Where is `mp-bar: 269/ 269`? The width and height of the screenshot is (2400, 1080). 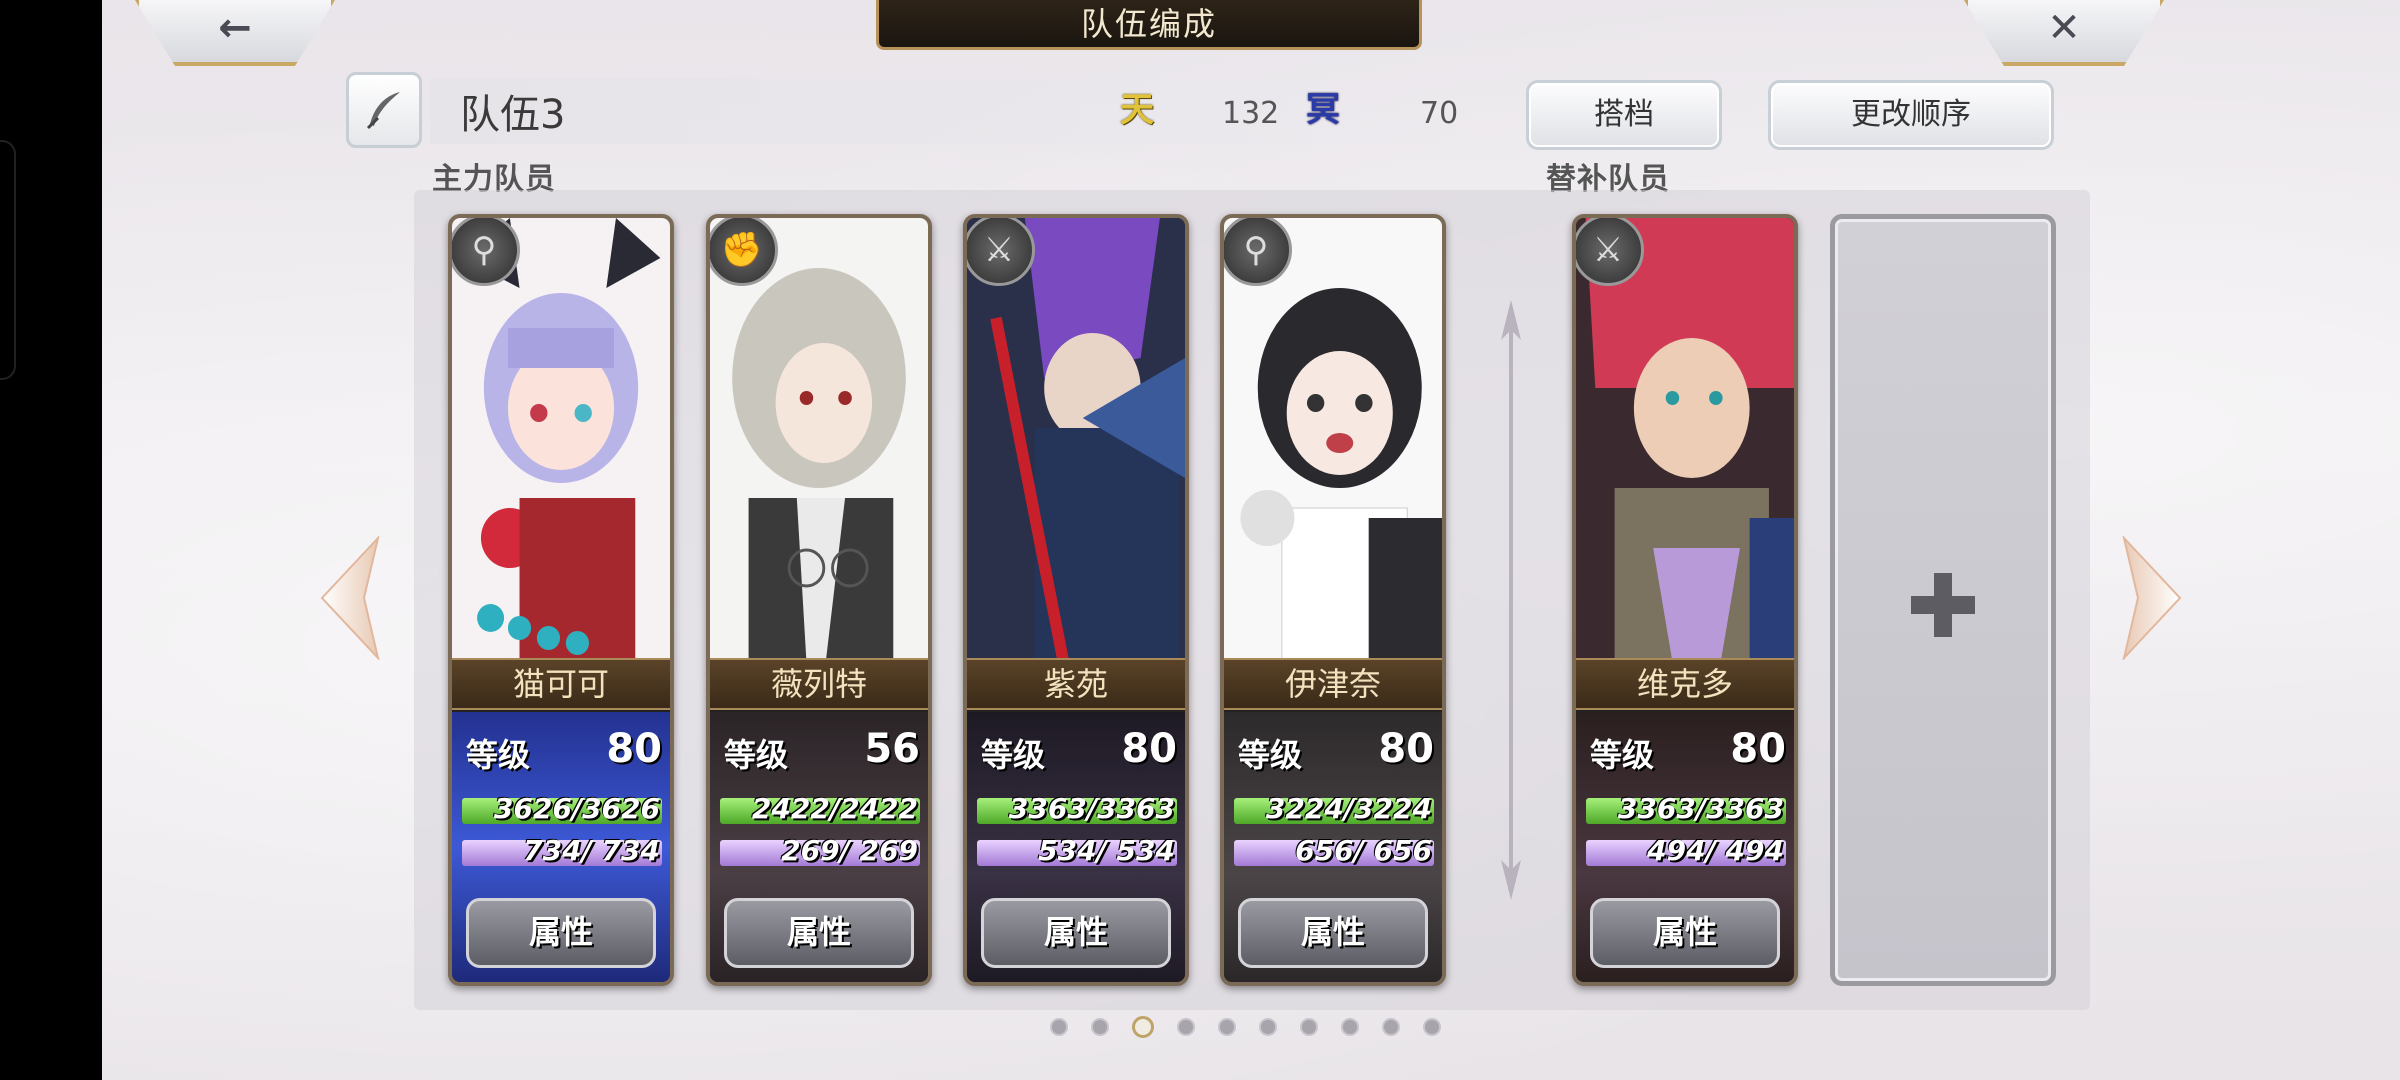 mp-bar: 269/ 269 is located at coordinates (820, 850).